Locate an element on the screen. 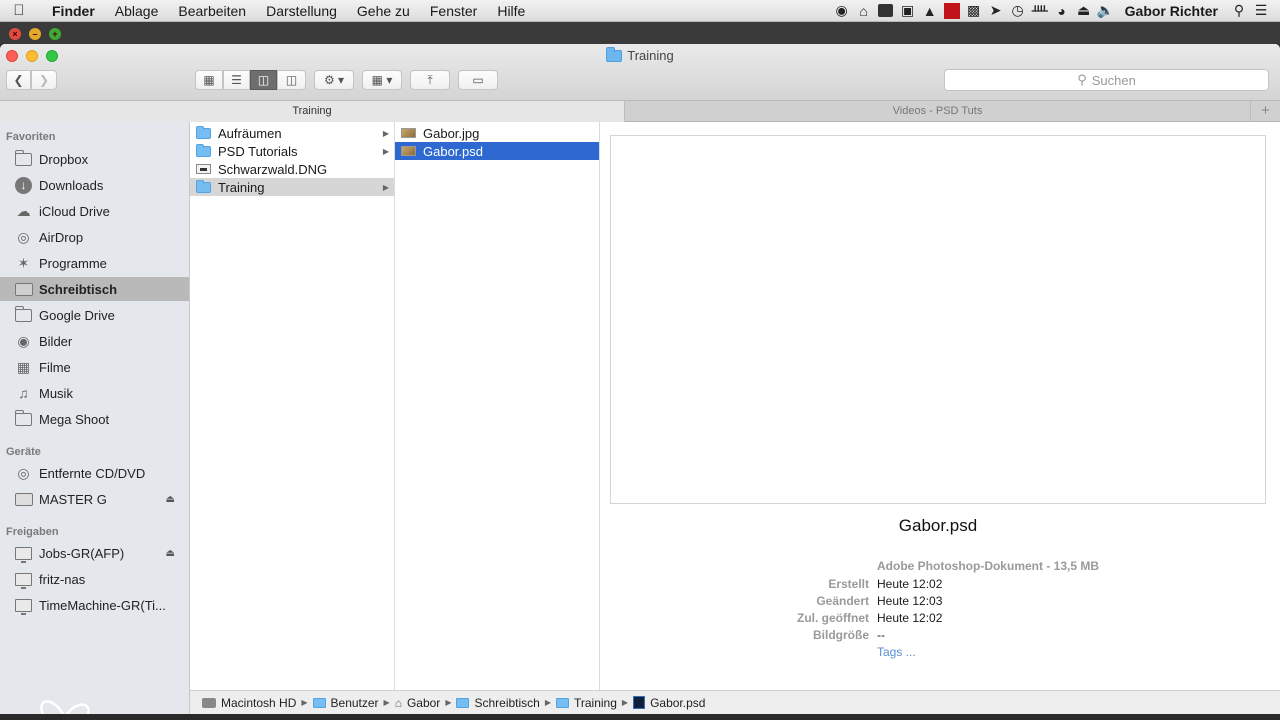 This screenshot has width=1280, height=720. menu-bearbeiten: Bearbeiten is located at coordinates (212, 11).